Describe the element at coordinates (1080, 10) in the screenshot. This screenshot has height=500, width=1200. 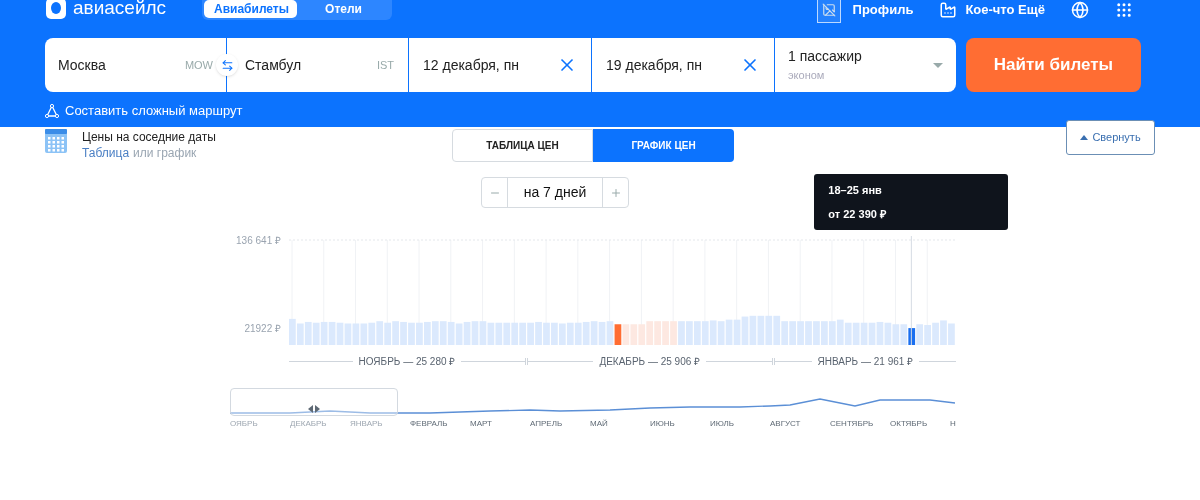
I see `globe-icon` at that location.